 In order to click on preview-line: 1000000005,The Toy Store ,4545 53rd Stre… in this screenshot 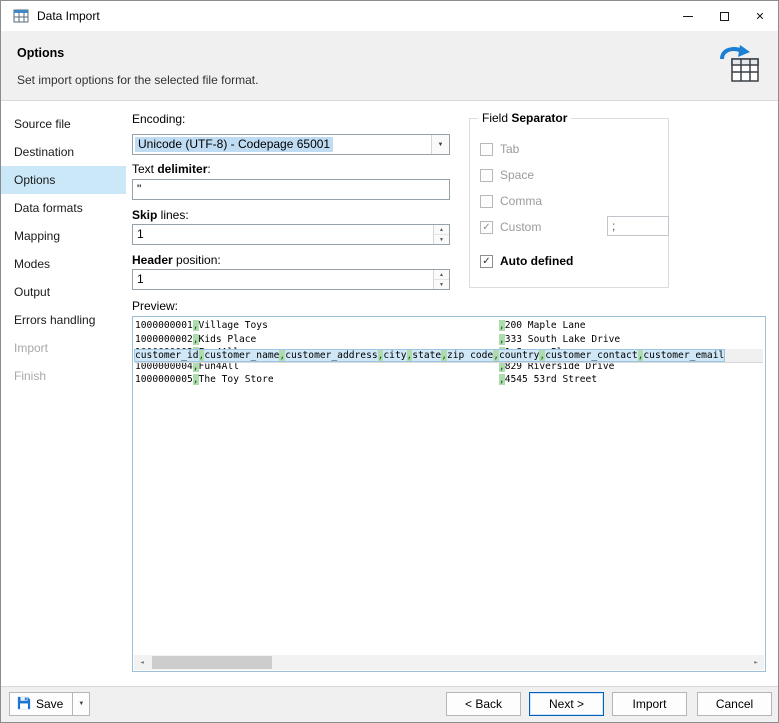, I will do `click(366, 379)`.